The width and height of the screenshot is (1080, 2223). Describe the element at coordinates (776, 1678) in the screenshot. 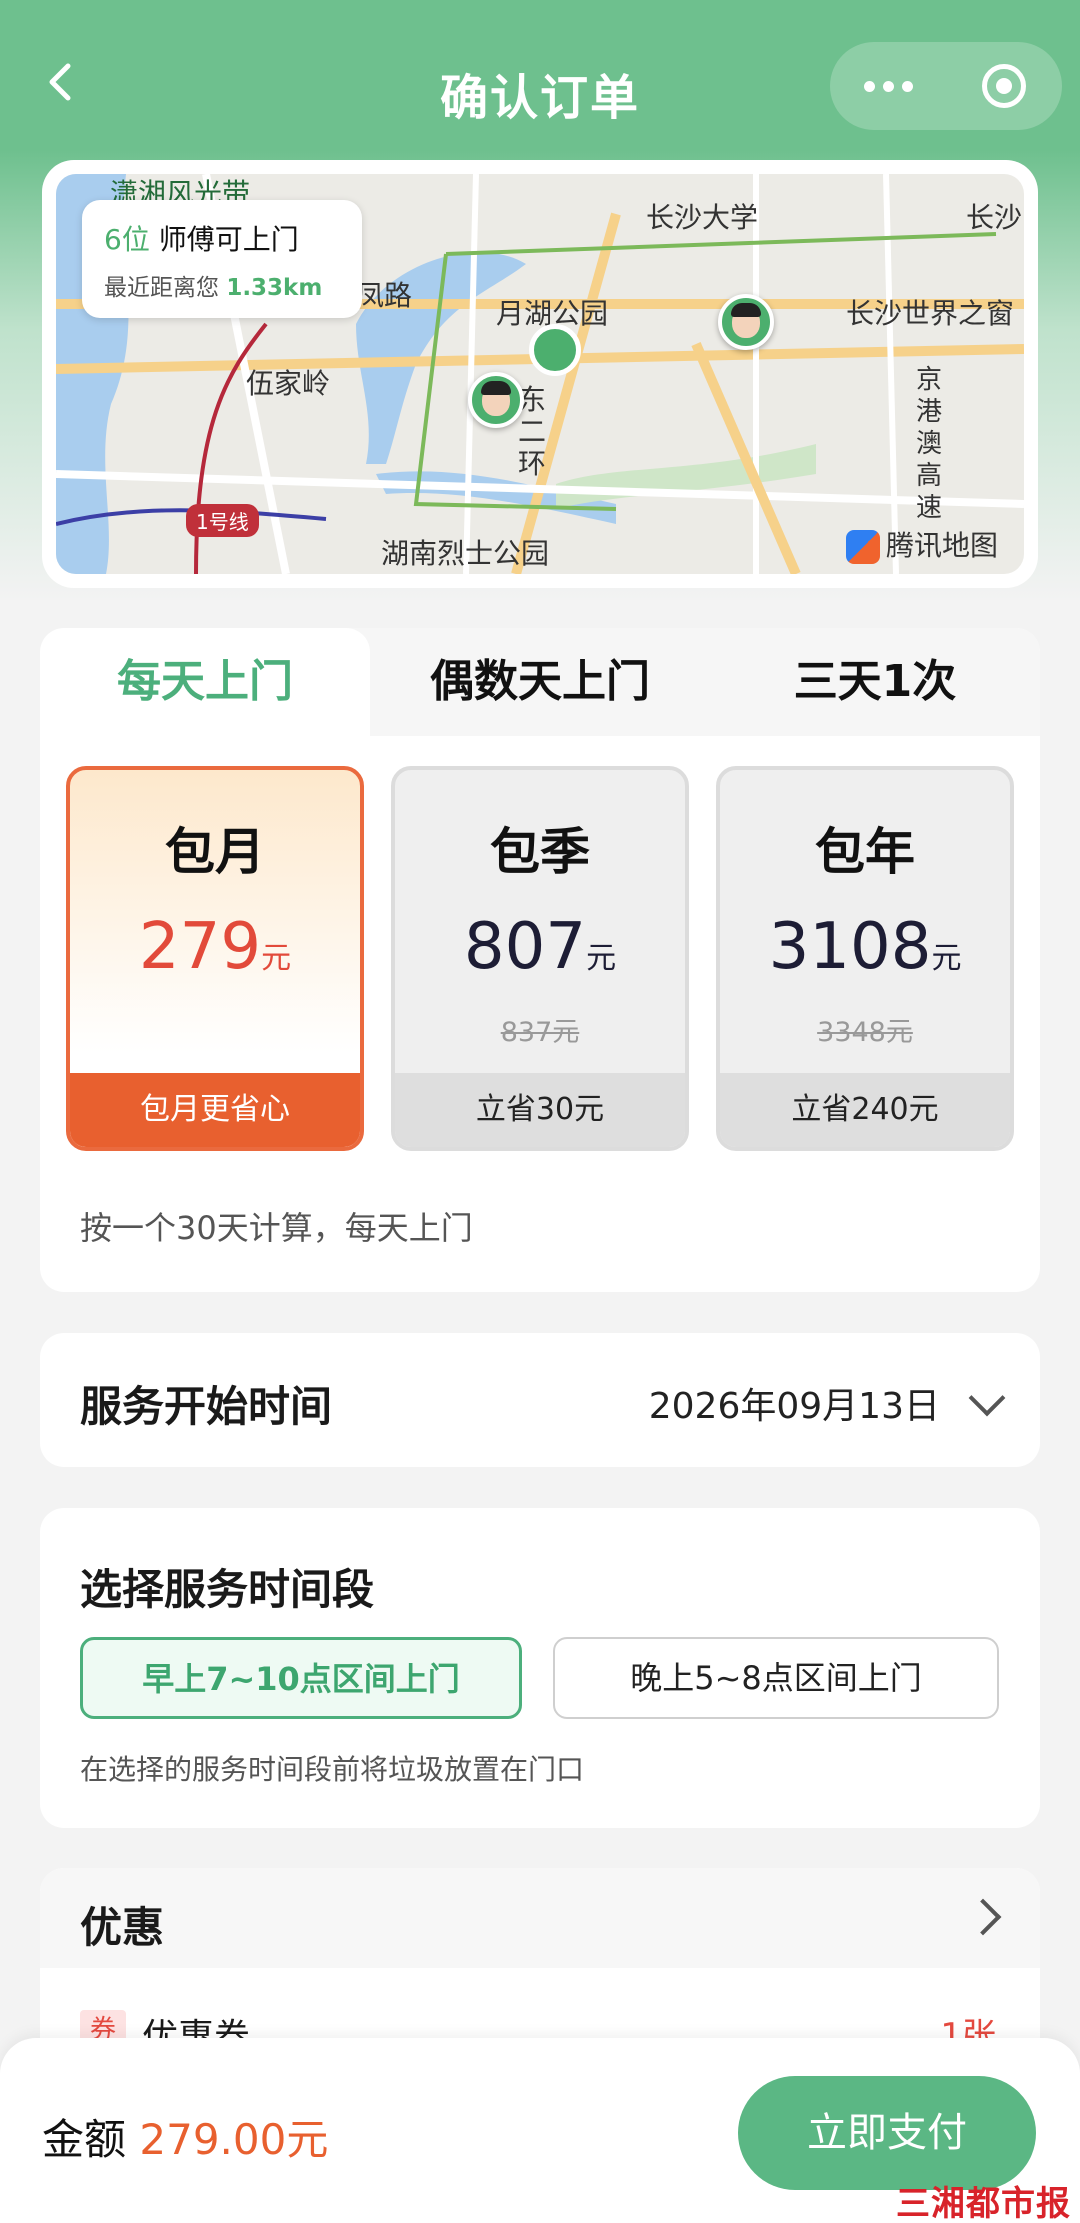

I see `slot-evening-button: 晚上5~8点区间上门` at that location.